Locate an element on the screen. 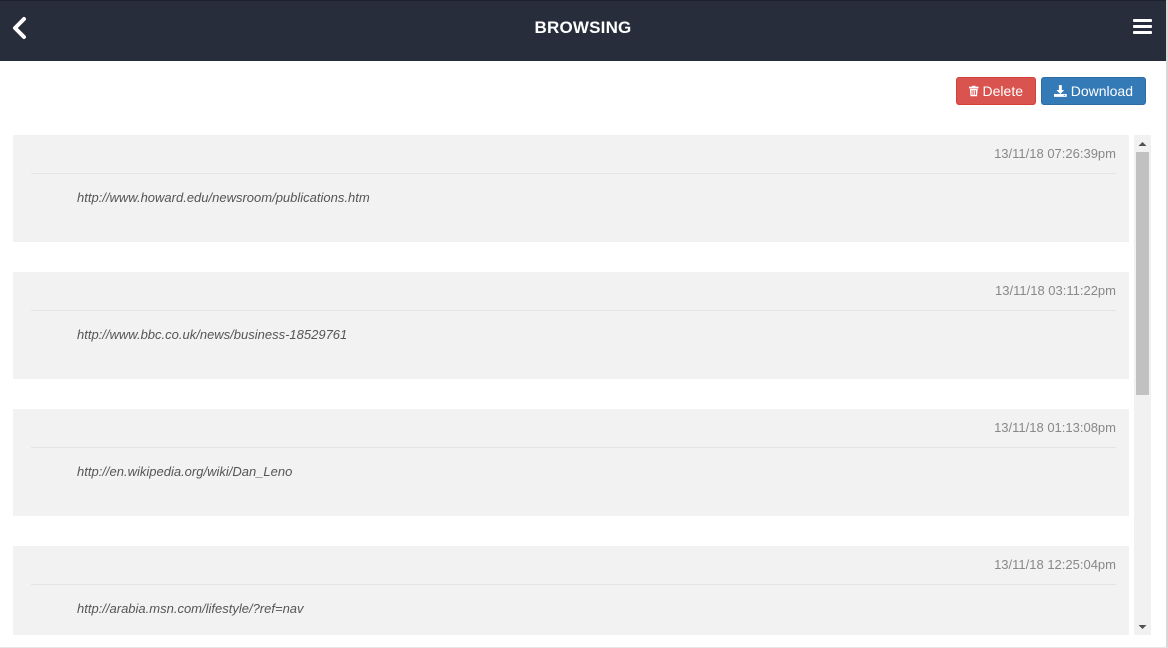  entry-timestamp: 13/11/18 07:26:39pm is located at coordinates (1055, 153).